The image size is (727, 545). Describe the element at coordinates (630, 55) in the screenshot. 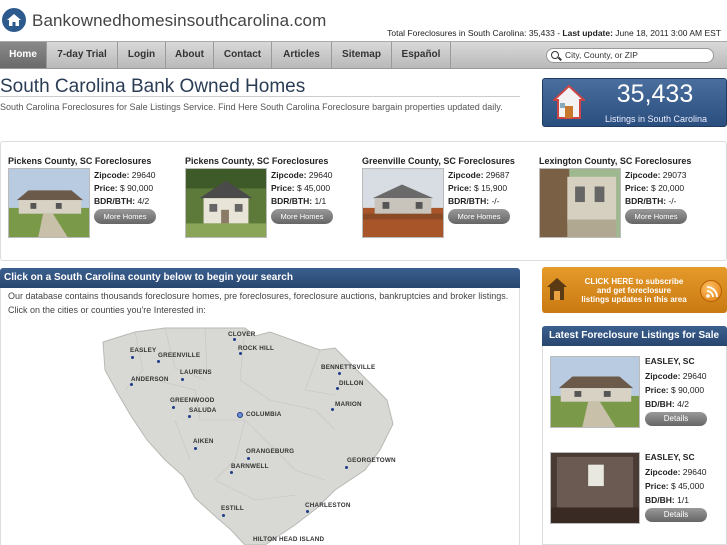

I see `search-input: City, County, or ZIP` at that location.